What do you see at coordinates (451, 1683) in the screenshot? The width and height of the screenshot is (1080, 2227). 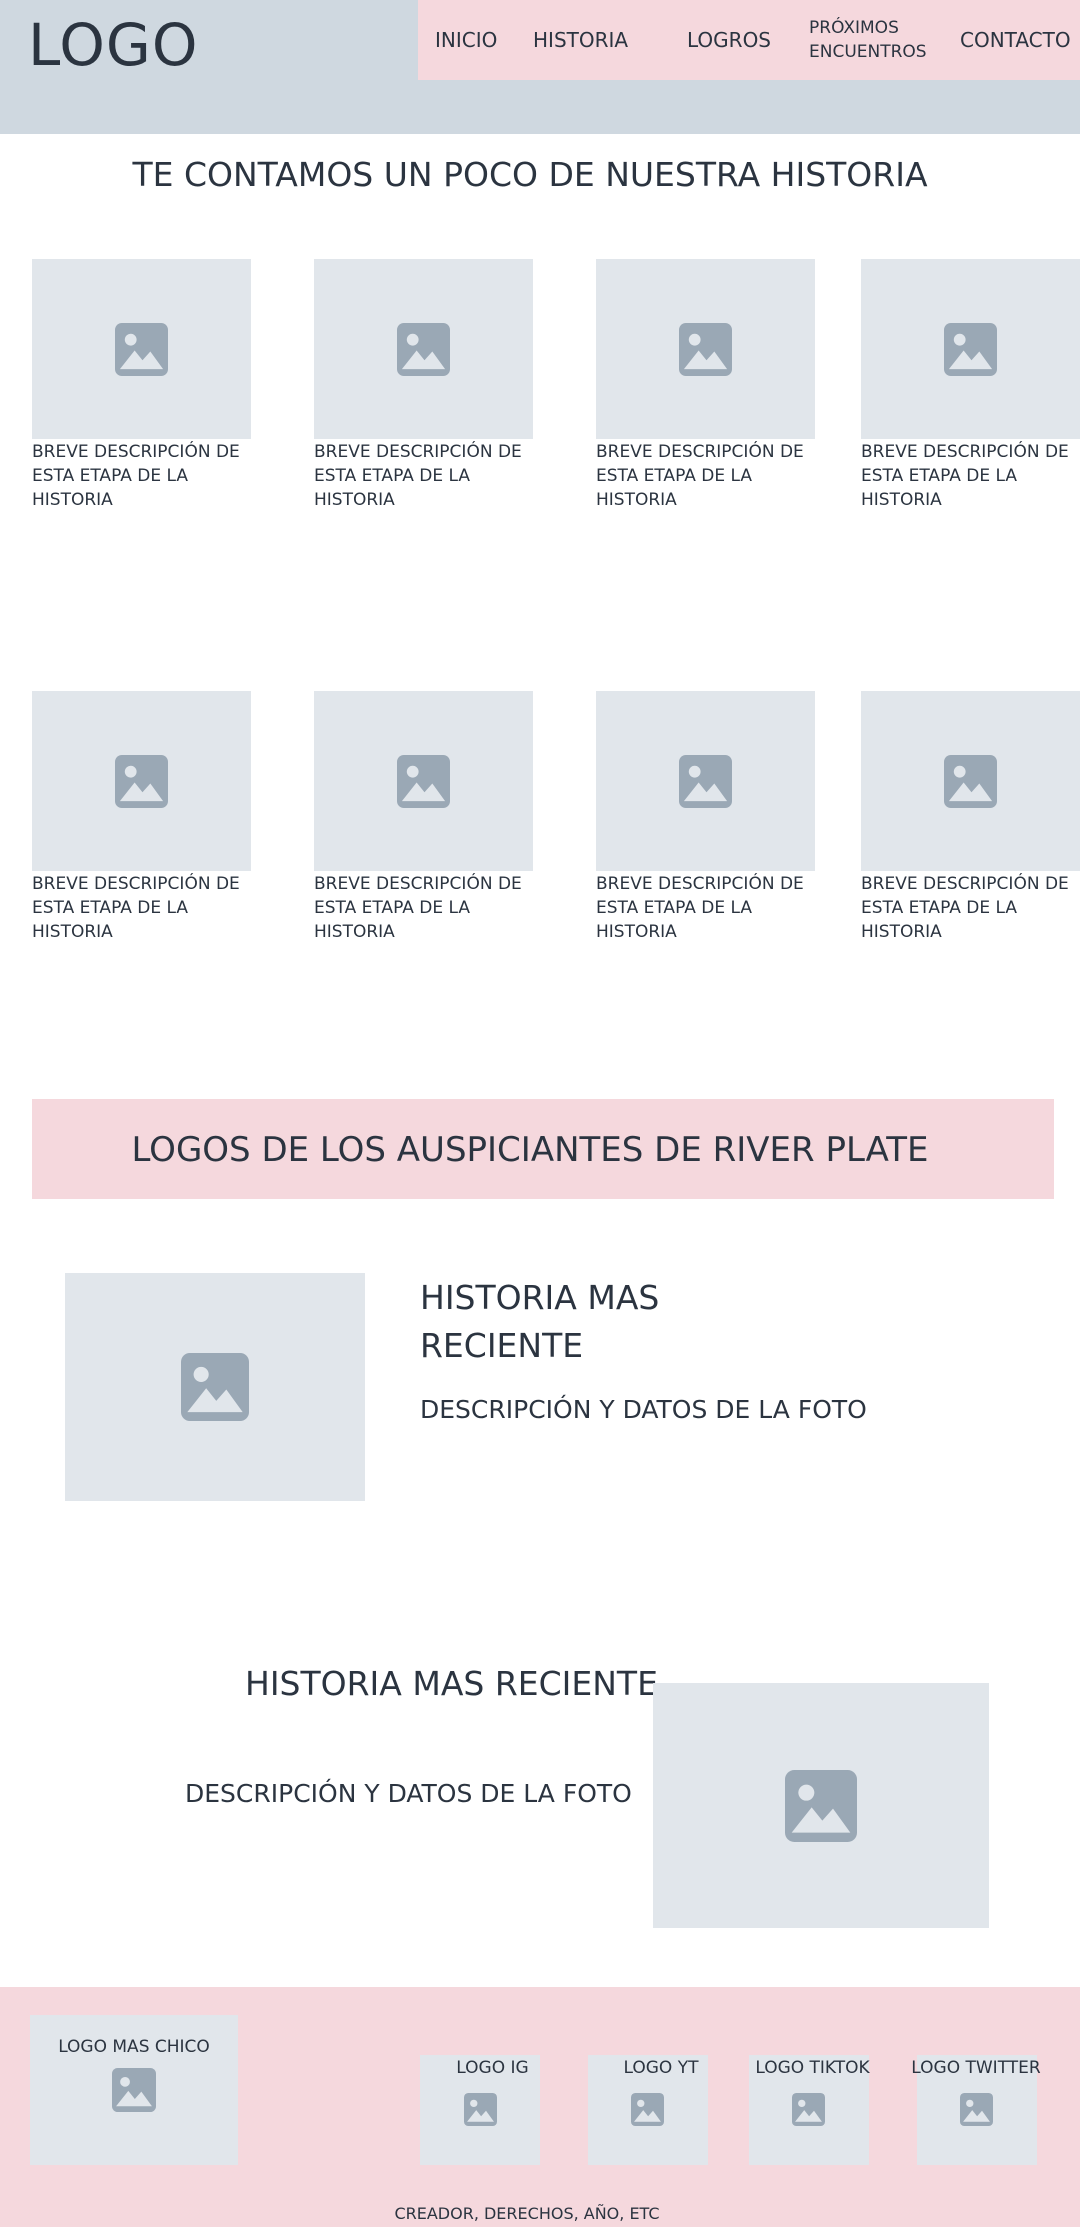 I see `feature-title: HISTORIA MAS RECIENTE` at bounding box center [451, 1683].